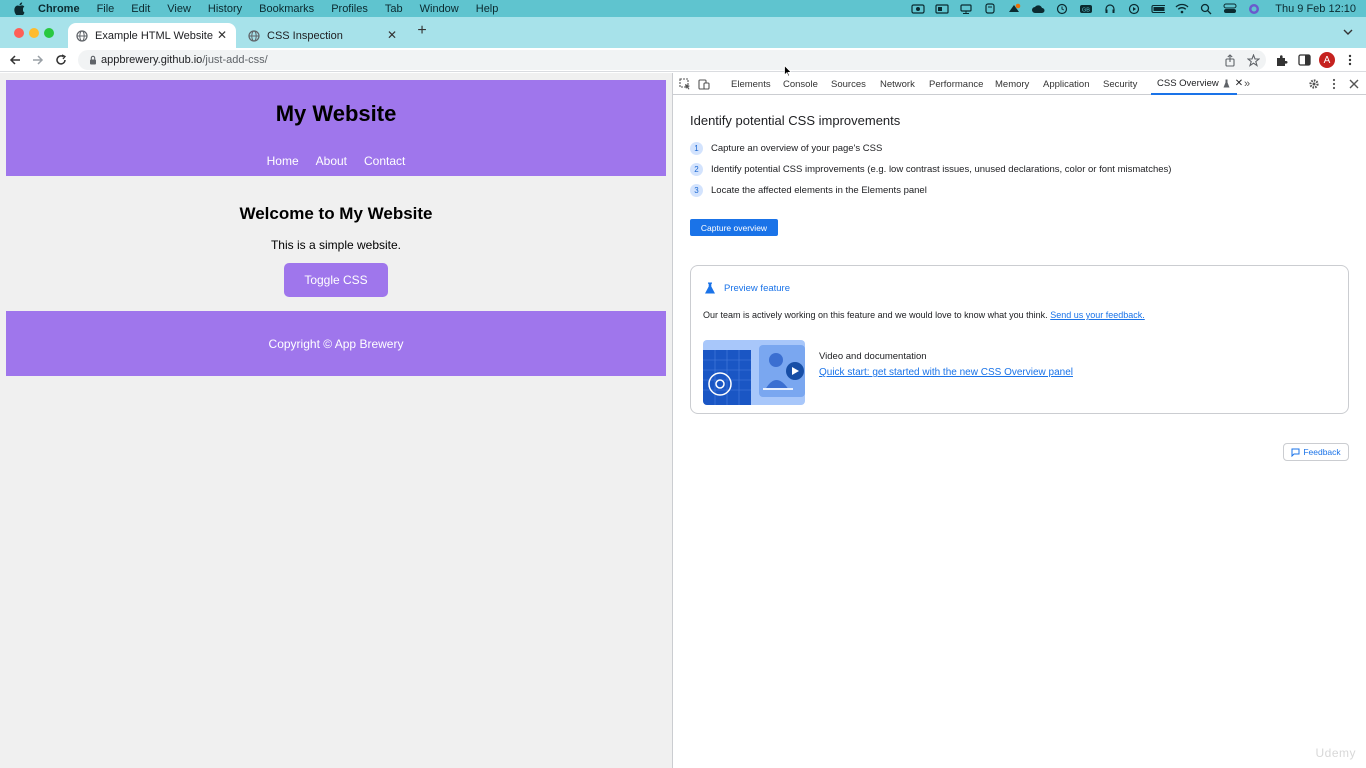 This screenshot has height=768, width=1366. What do you see at coordinates (225, 9) in the screenshot?
I see `menu-history: History` at bounding box center [225, 9].